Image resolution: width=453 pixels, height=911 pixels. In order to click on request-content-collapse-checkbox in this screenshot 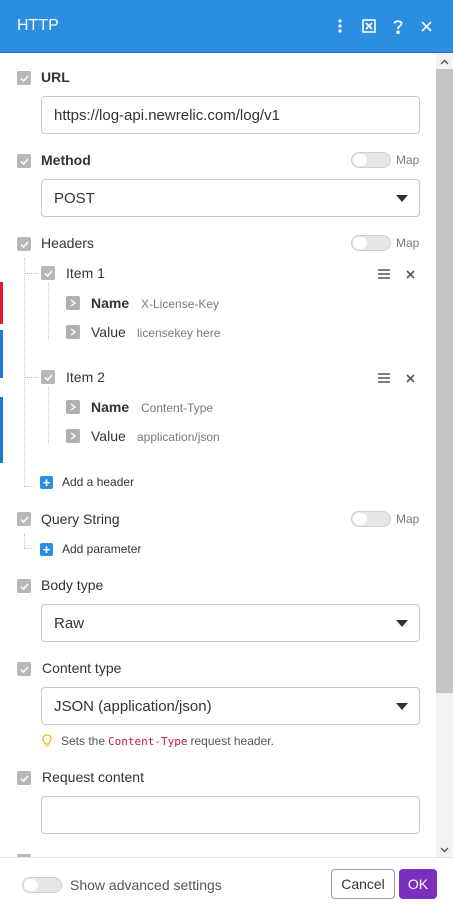, I will do `click(24, 778)`.